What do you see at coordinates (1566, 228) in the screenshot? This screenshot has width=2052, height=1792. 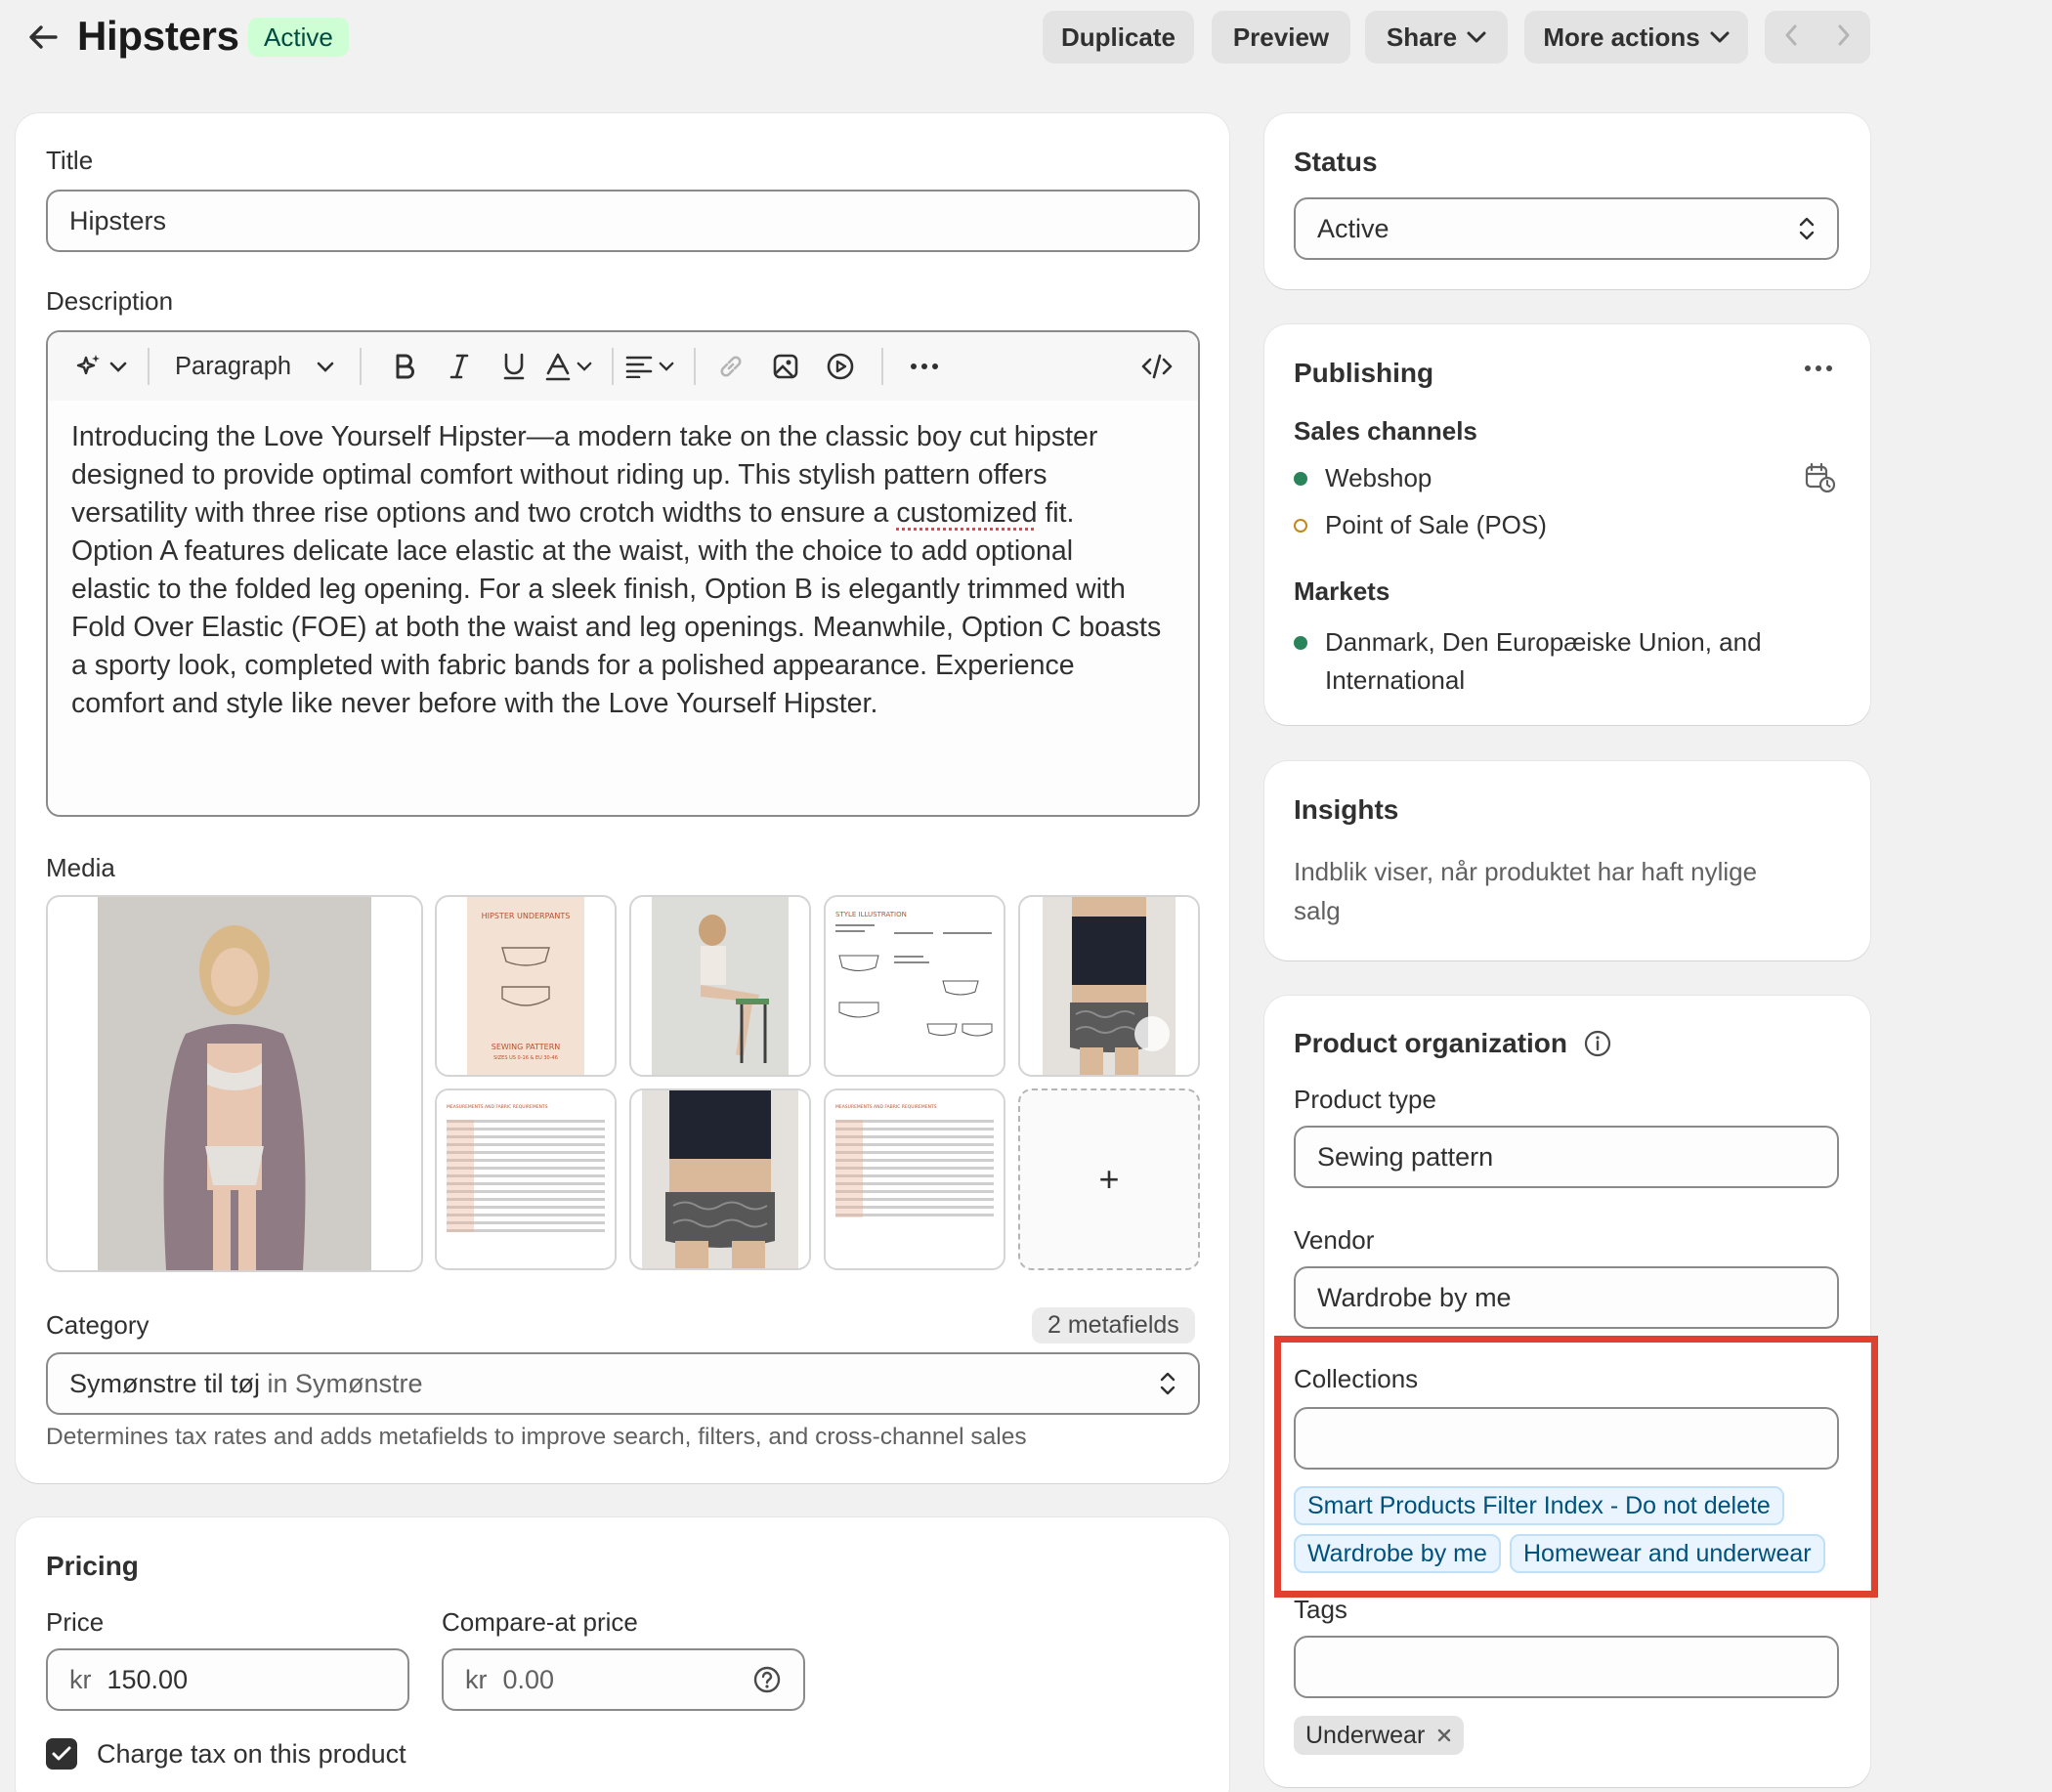 I see `status-select: Active` at bounding box center [1566, 228].